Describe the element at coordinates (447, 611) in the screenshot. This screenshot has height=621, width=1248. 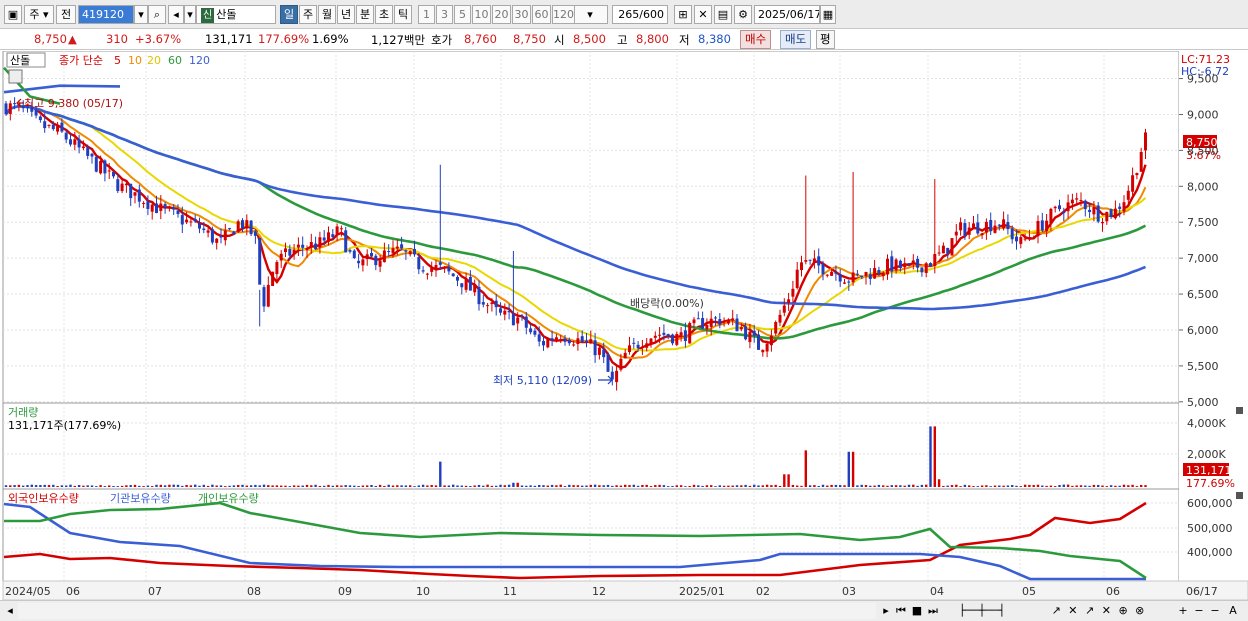
I see `scroll-track` at that location.